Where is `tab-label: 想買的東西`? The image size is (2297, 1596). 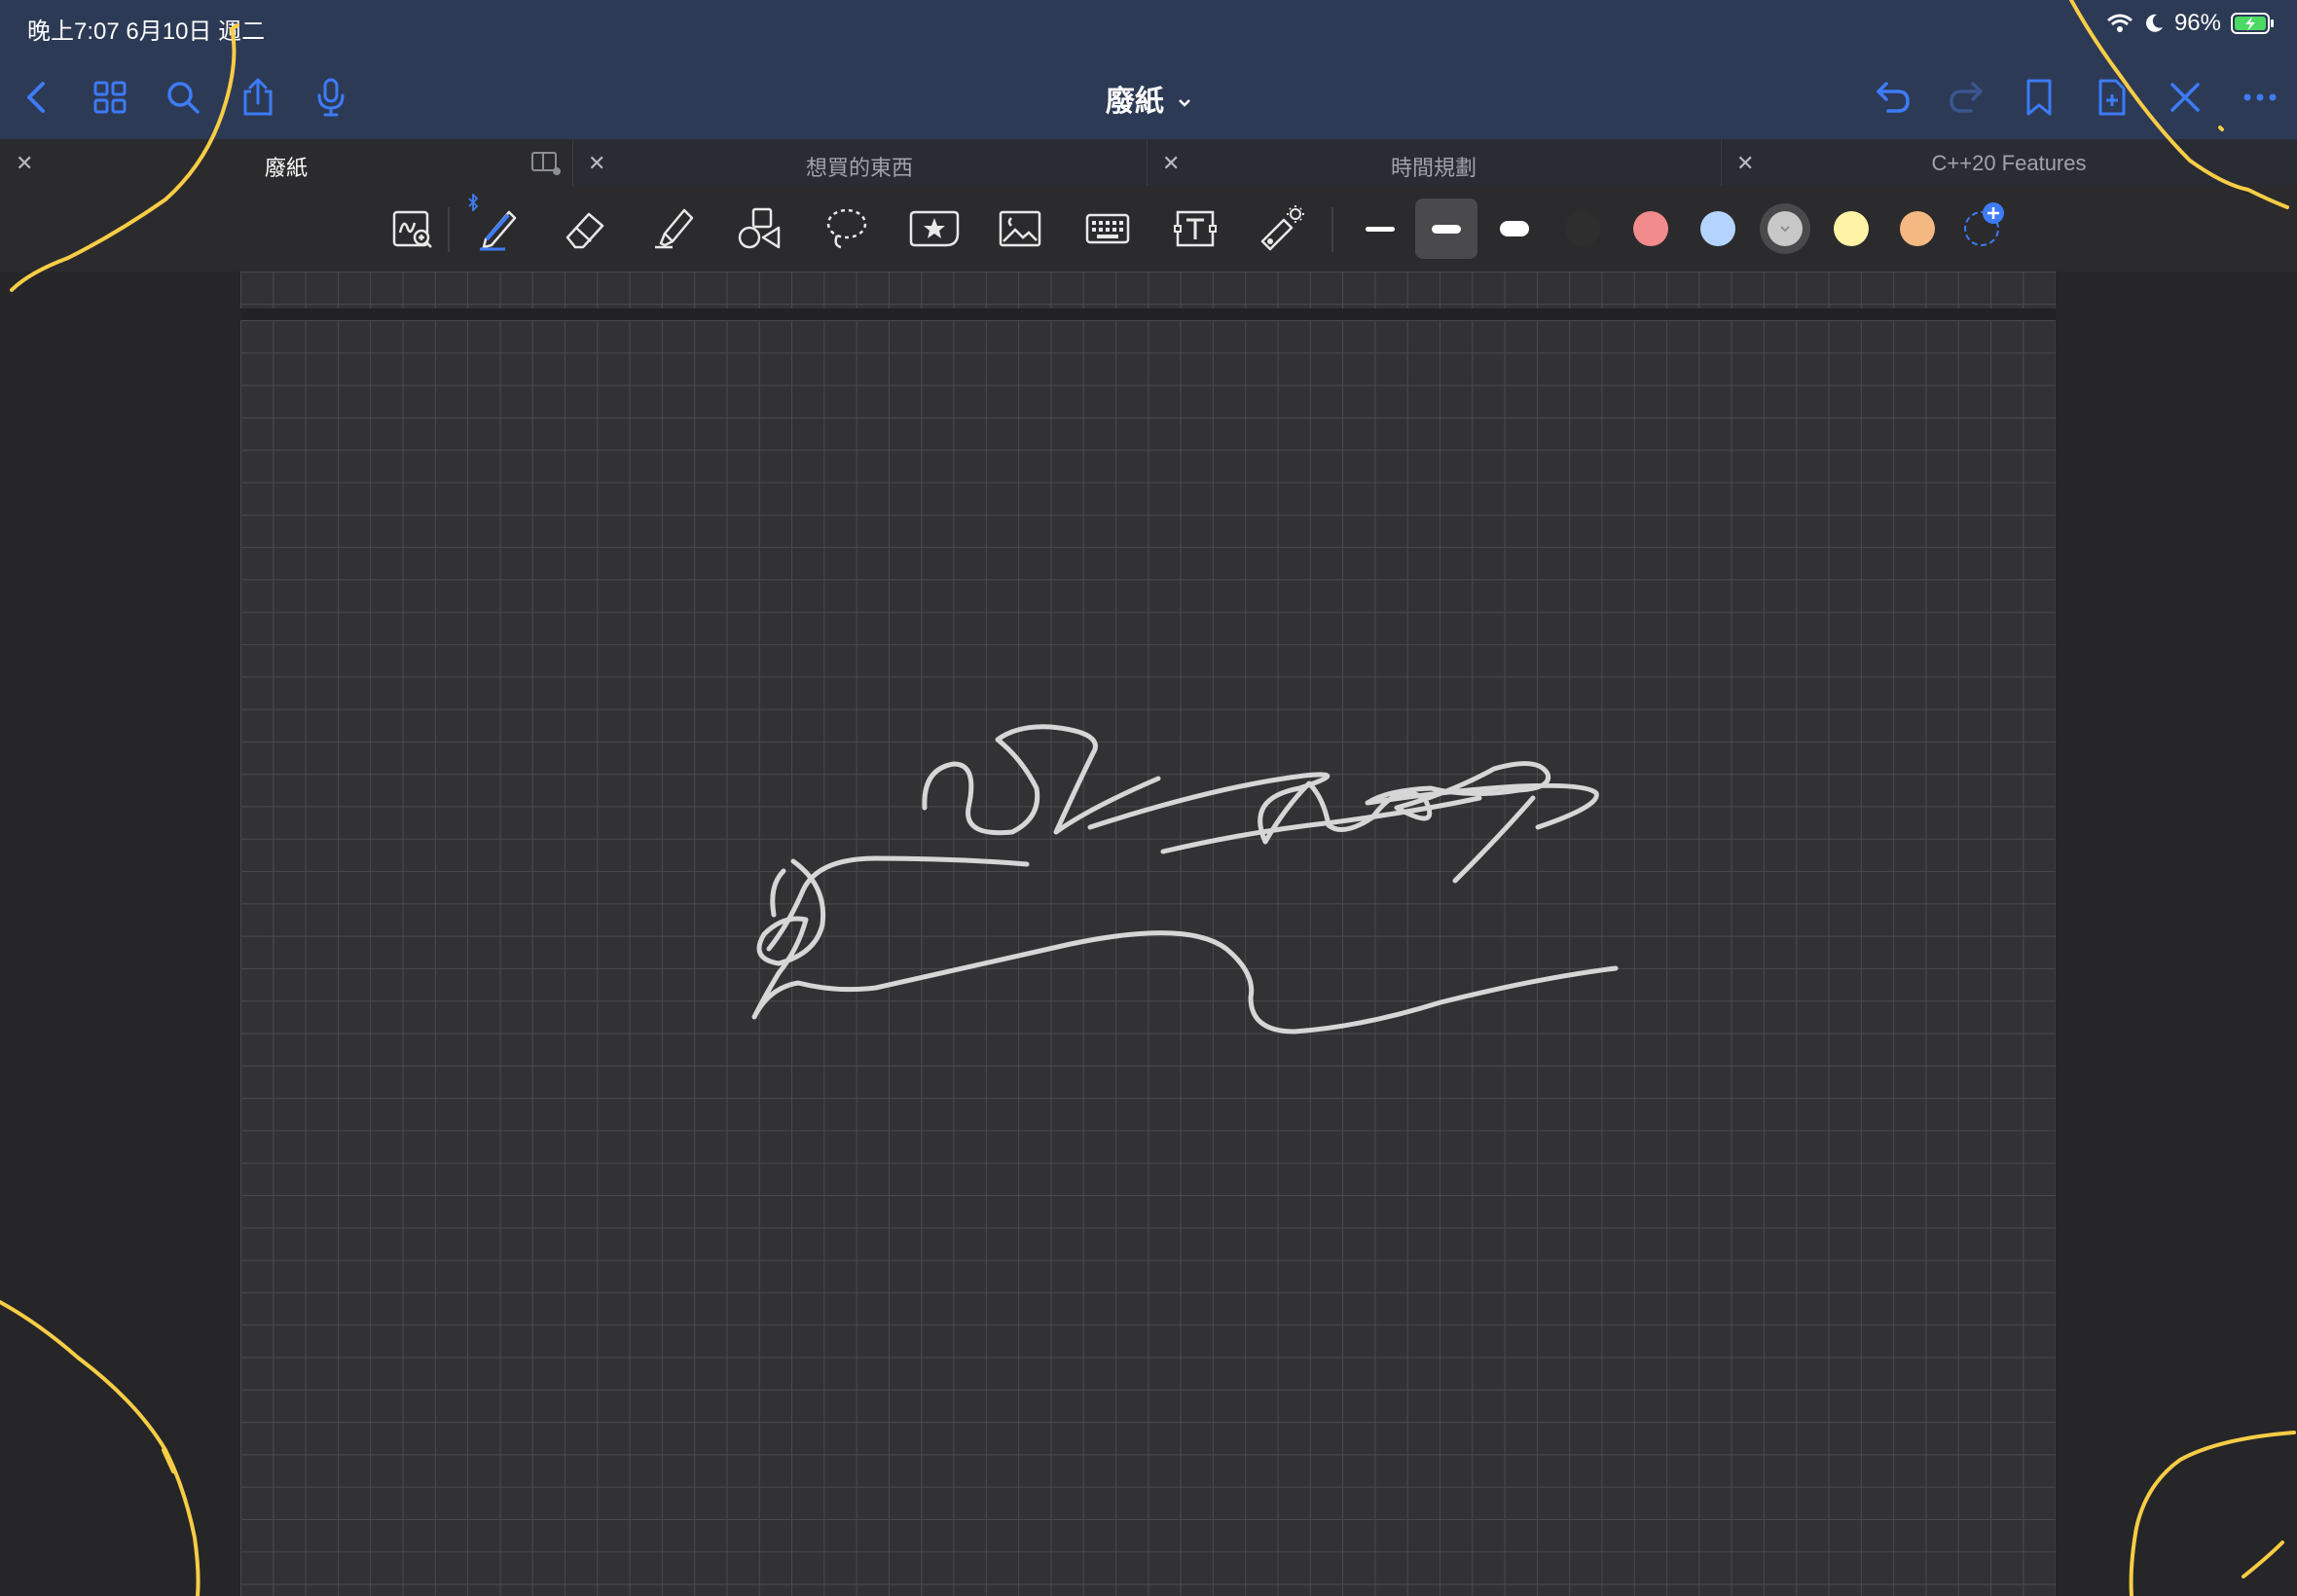
tab-label: 想買的東西 is located at coordinates (859, 168).